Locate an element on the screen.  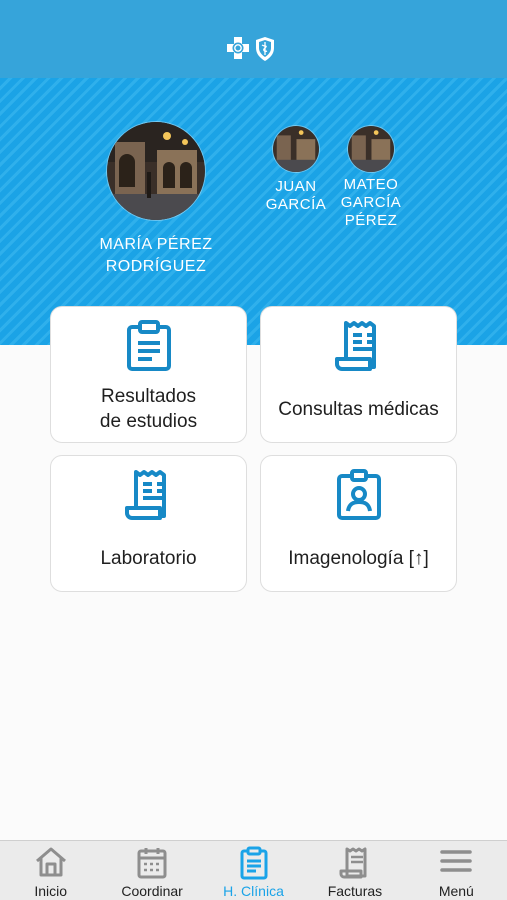
tab-facturas: Facturas is located at coordinates (354, 870).